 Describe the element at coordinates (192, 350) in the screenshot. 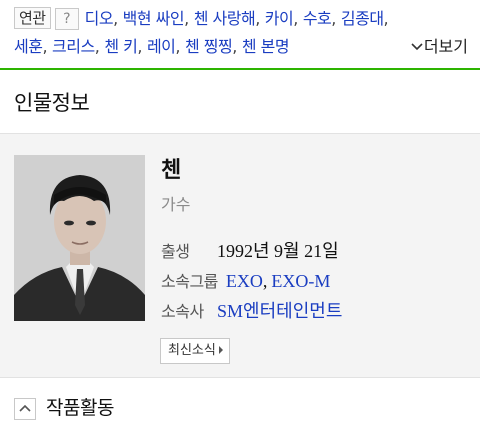

I see `latest-news-label: 최신소식` at that location.